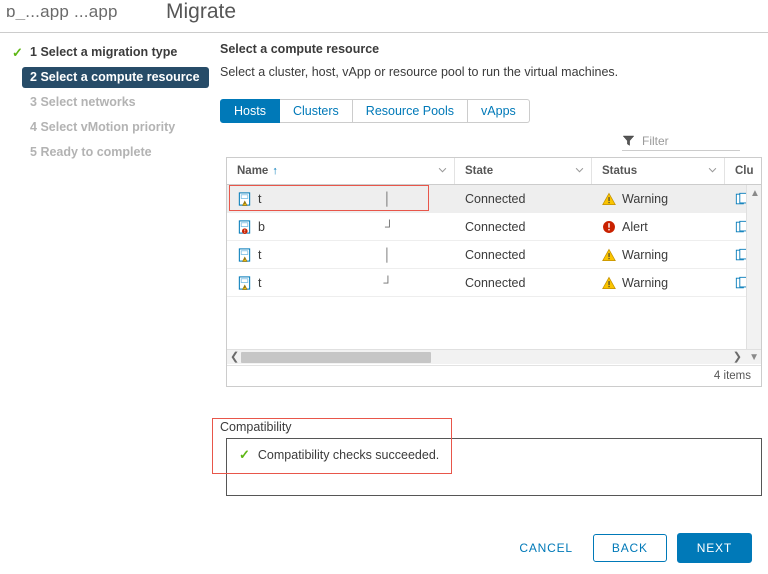  Describe the element at coordinates (244, 226) in the screenshot. I see `host-alert-icon` at that location.